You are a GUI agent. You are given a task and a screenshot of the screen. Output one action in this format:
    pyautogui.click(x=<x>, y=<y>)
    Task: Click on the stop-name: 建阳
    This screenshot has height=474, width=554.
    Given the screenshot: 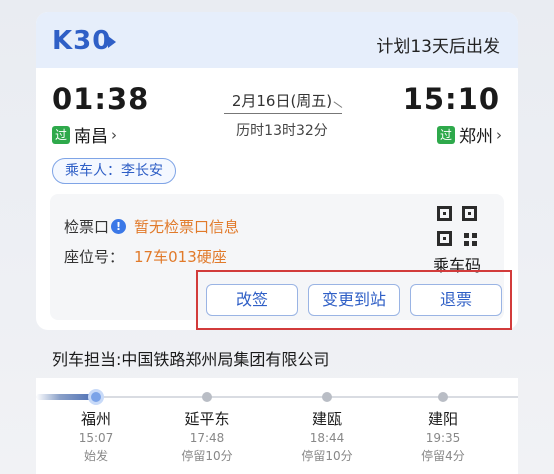 What is the action you would take?
    pyautogui.click(x=442, y=419)
    